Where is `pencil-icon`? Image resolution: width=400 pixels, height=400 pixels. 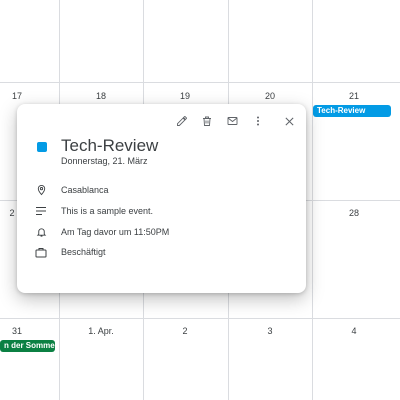 pencil-icon is located at coordinates (182, 121).